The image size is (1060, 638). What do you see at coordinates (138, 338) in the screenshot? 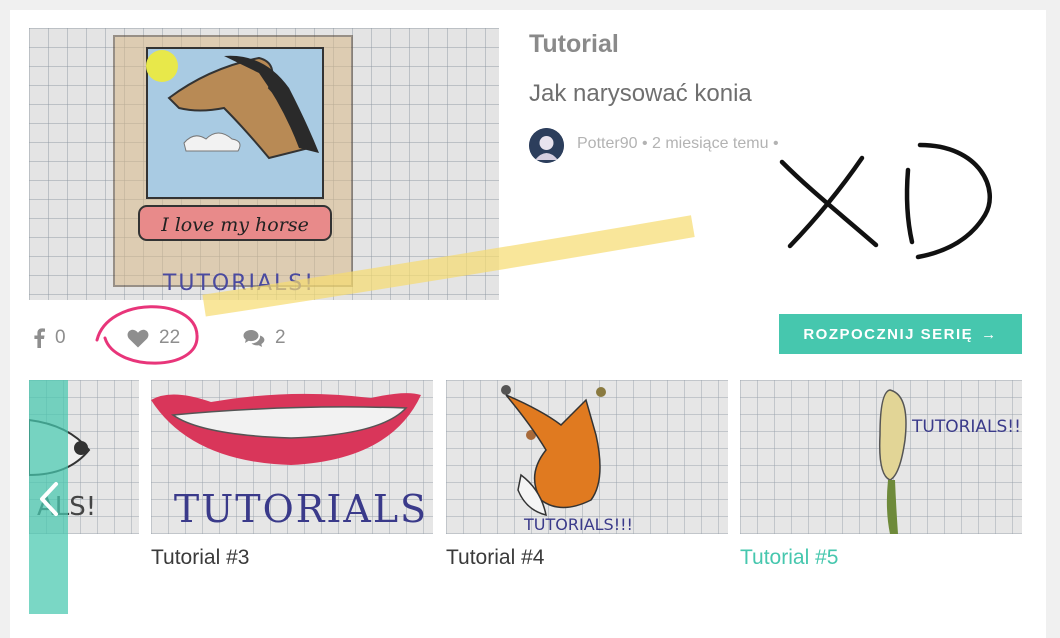
I see `heart-icon` at bounding box center [138, 338].